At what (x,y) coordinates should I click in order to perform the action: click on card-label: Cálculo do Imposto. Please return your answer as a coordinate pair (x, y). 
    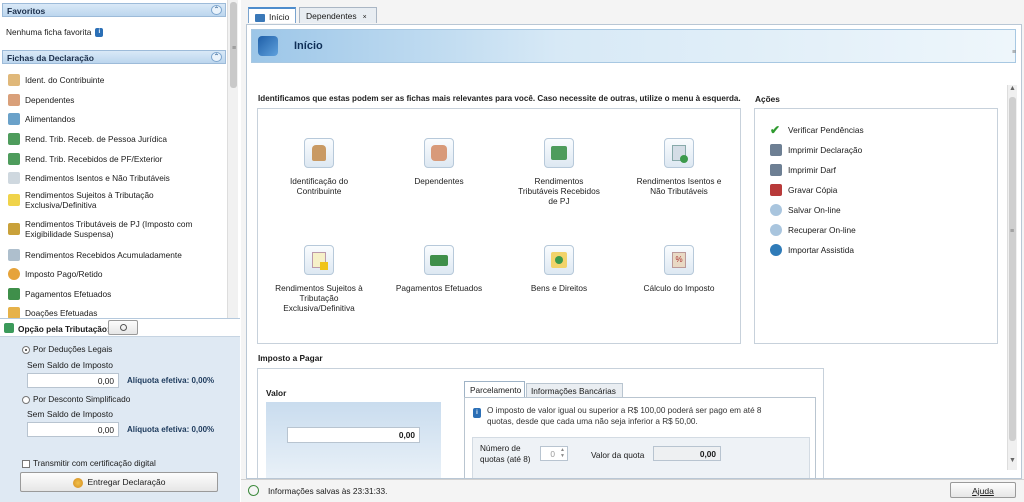
    Looking at the image, I should click on (679, 288).